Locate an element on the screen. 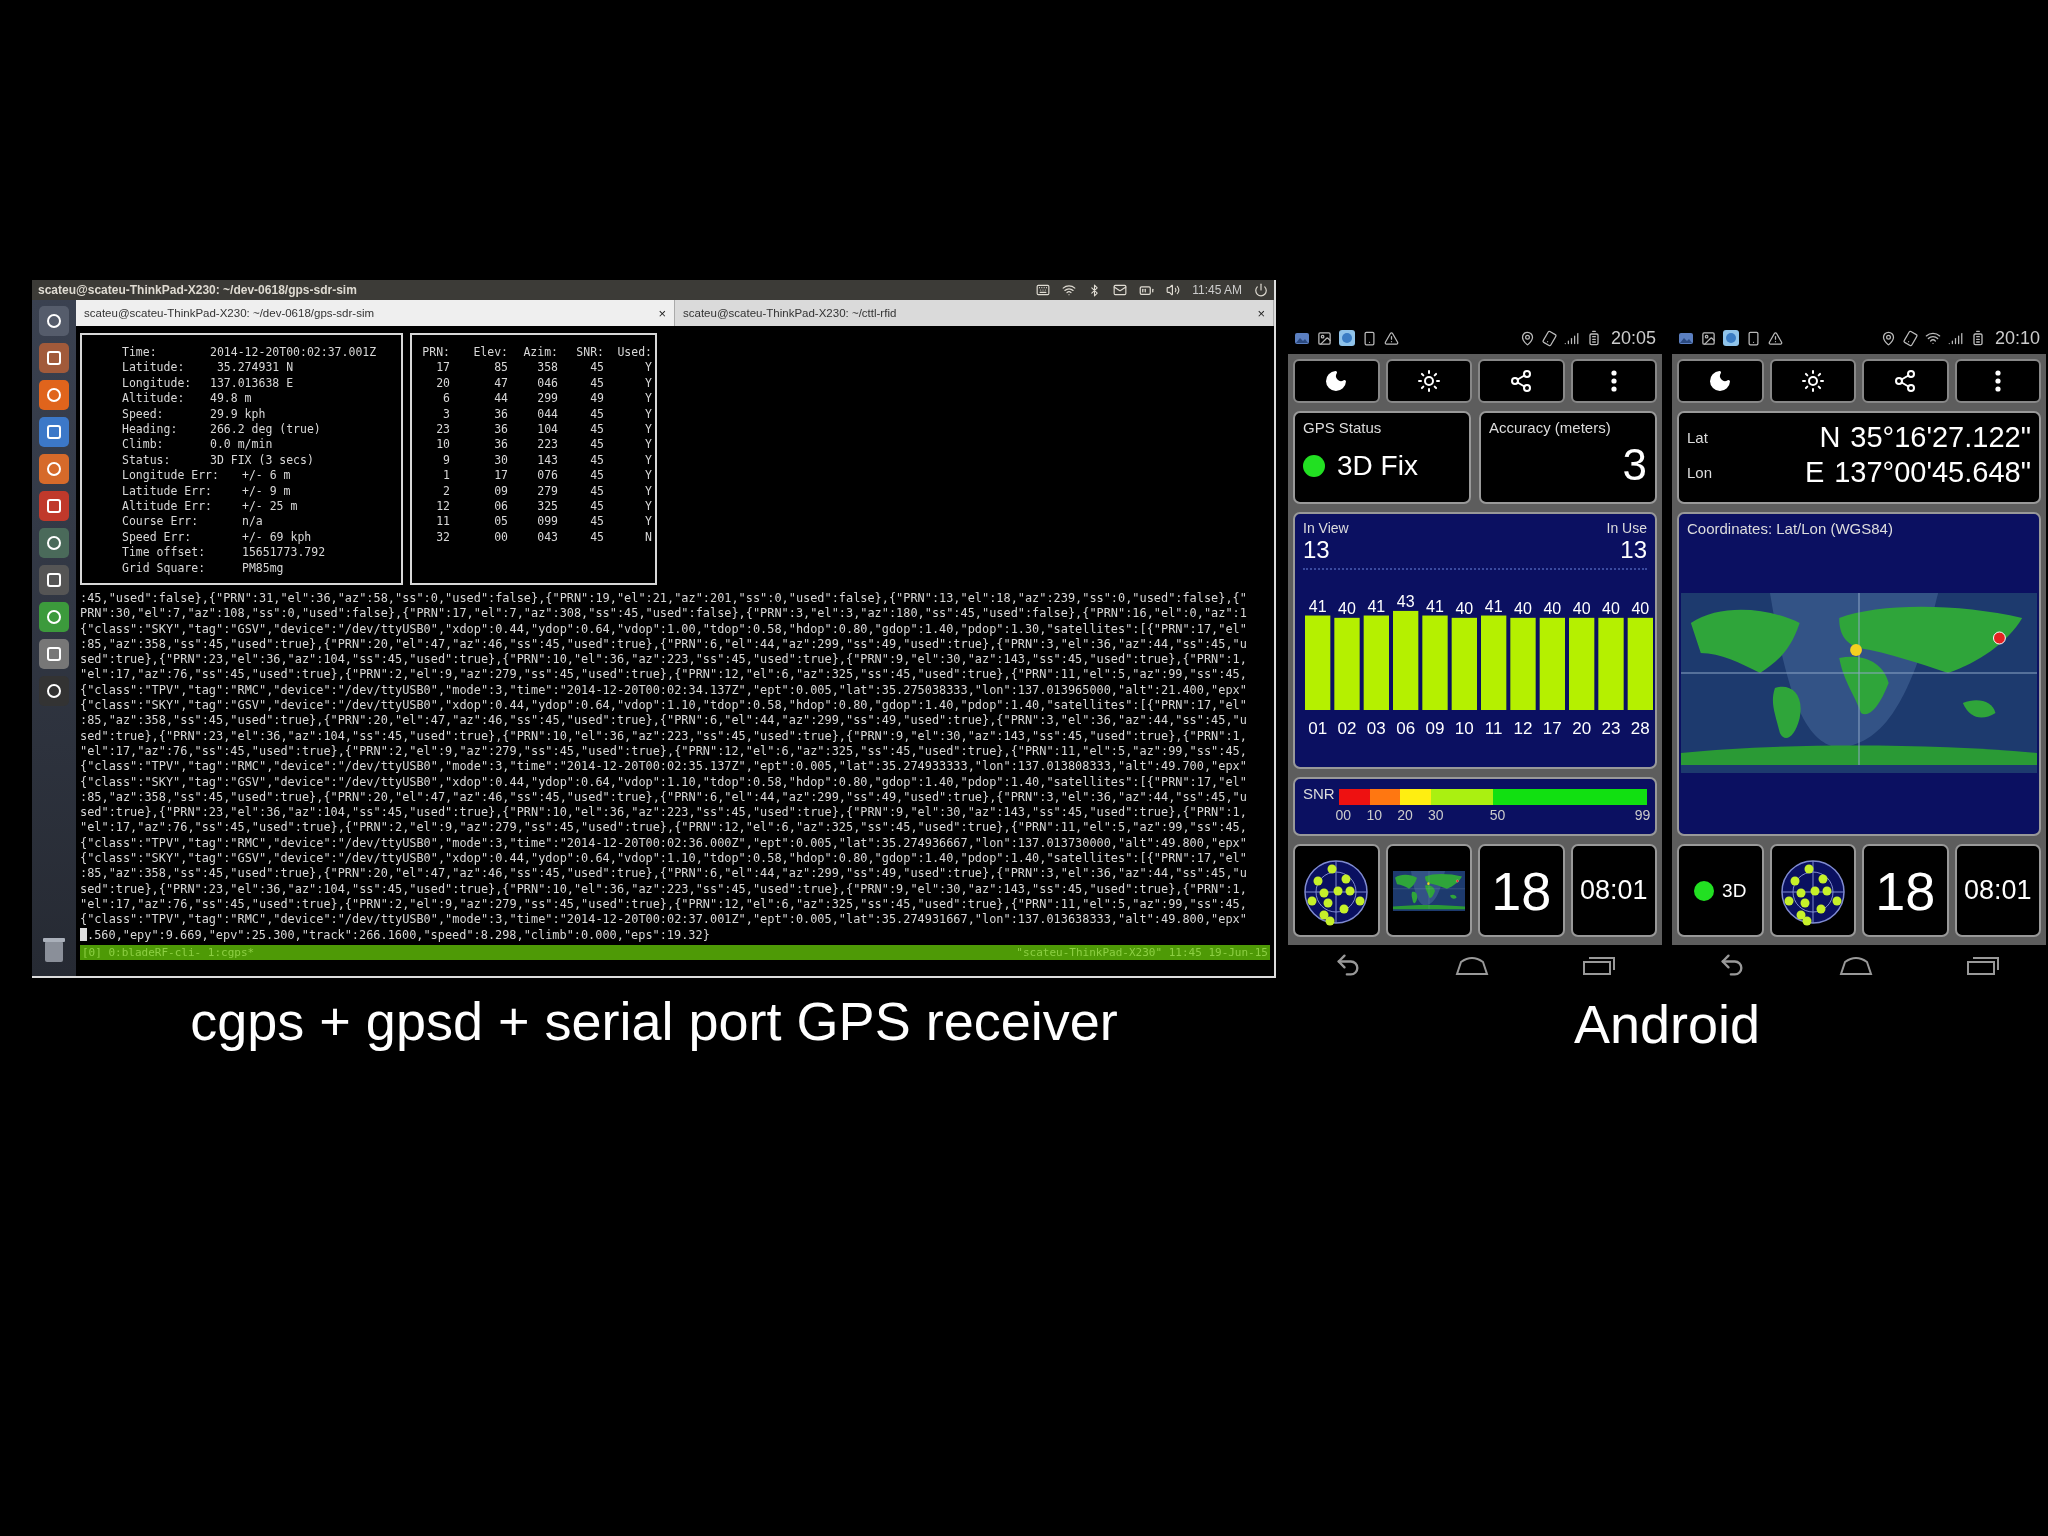  table-cell-text: 099 is located at coordinates (547, 522).